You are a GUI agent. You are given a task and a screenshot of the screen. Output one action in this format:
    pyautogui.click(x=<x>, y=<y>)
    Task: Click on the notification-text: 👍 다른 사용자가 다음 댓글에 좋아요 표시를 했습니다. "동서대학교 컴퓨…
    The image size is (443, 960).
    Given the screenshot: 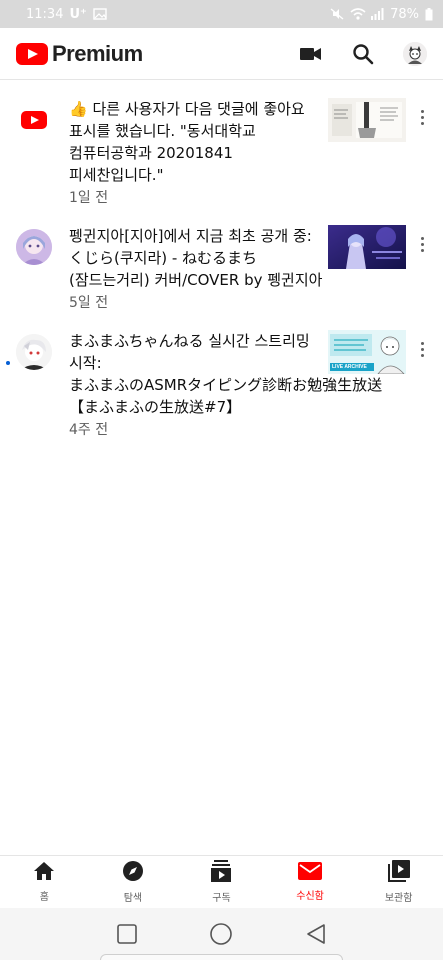 What is the action you would take?
    pyautogui.click(x=187, y=142)
    